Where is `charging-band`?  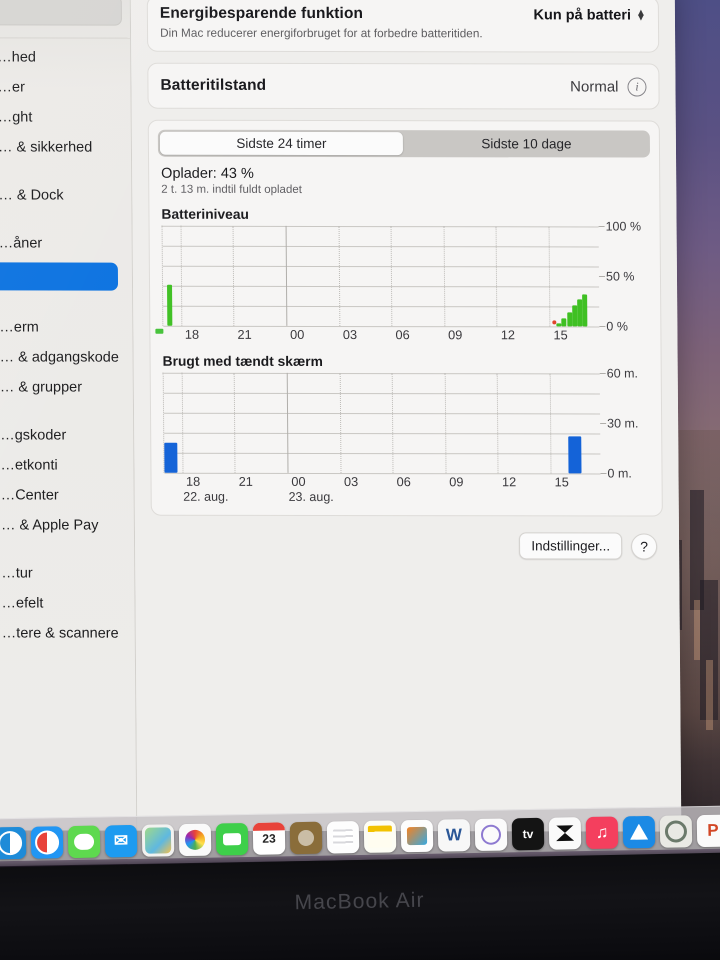 charging-band is located at coordinates (553, 279).